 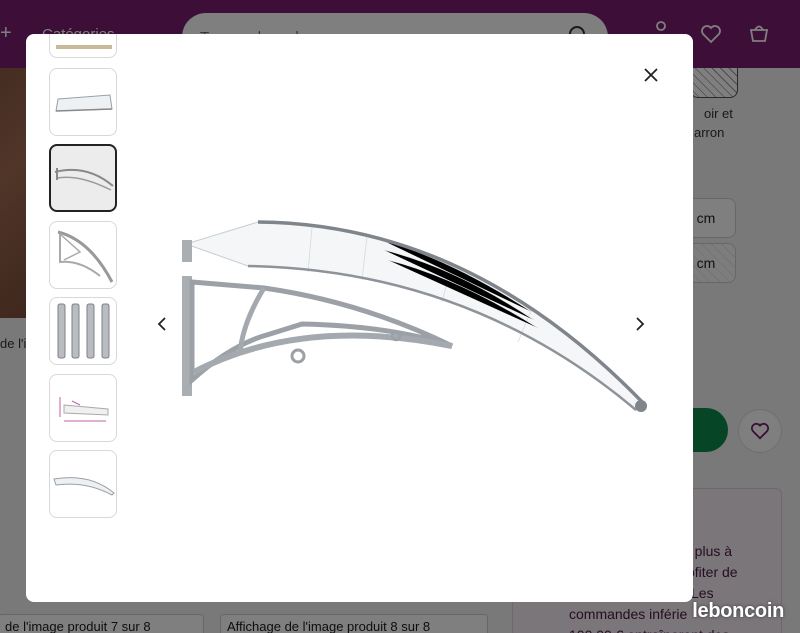 I want to click on chevron-right-icon, so click(x=640, y=324).